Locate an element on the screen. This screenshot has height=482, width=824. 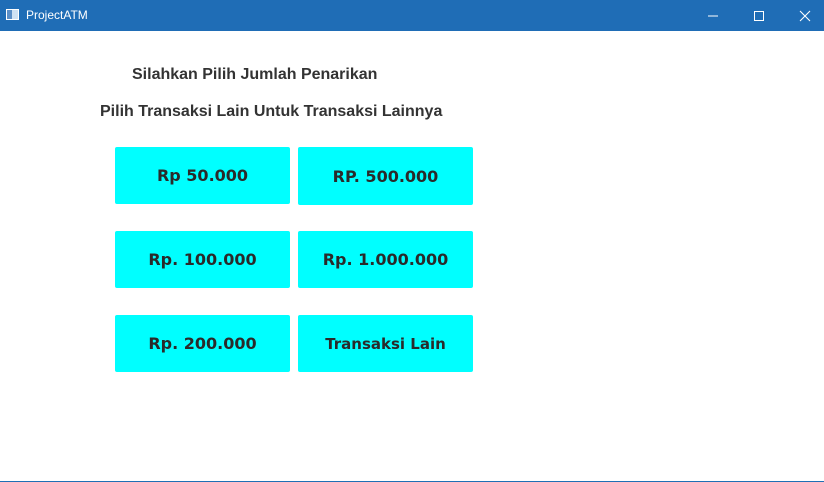
close-button is located at coordinates (803, 15).